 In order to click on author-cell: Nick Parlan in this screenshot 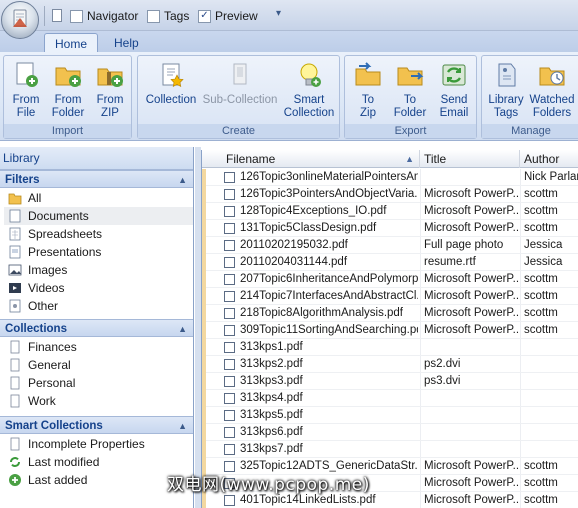, I will do `click(551, 177)`.